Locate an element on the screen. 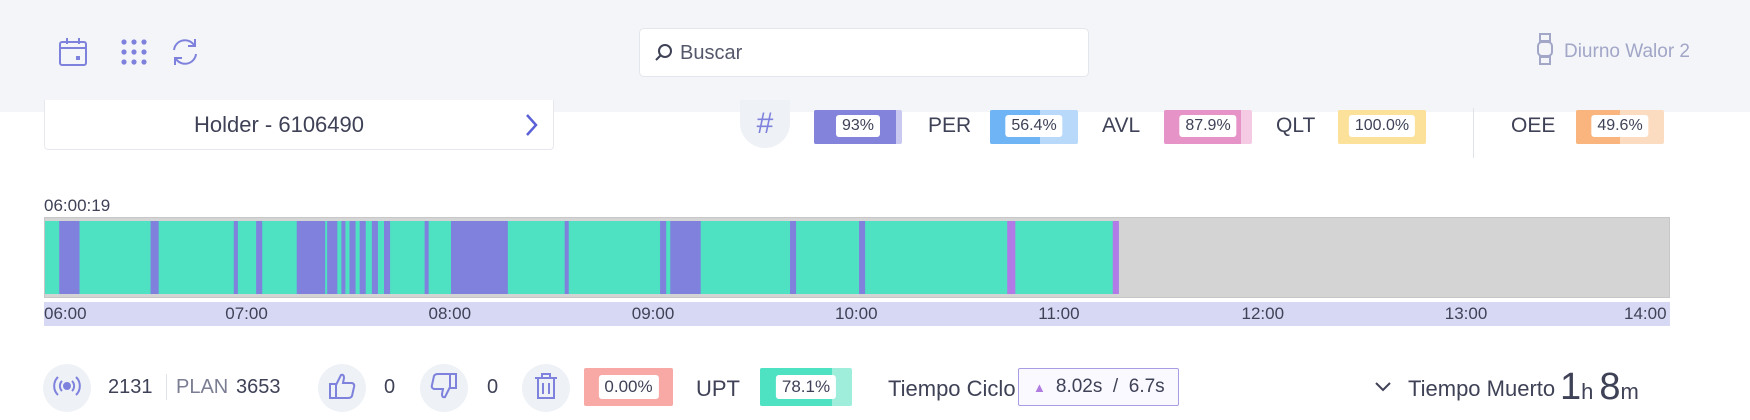 Image resolution: width=1750 pixels, height=420 pixels. triangle-up-icon: ▲ is located at coordinates (1039, 387).